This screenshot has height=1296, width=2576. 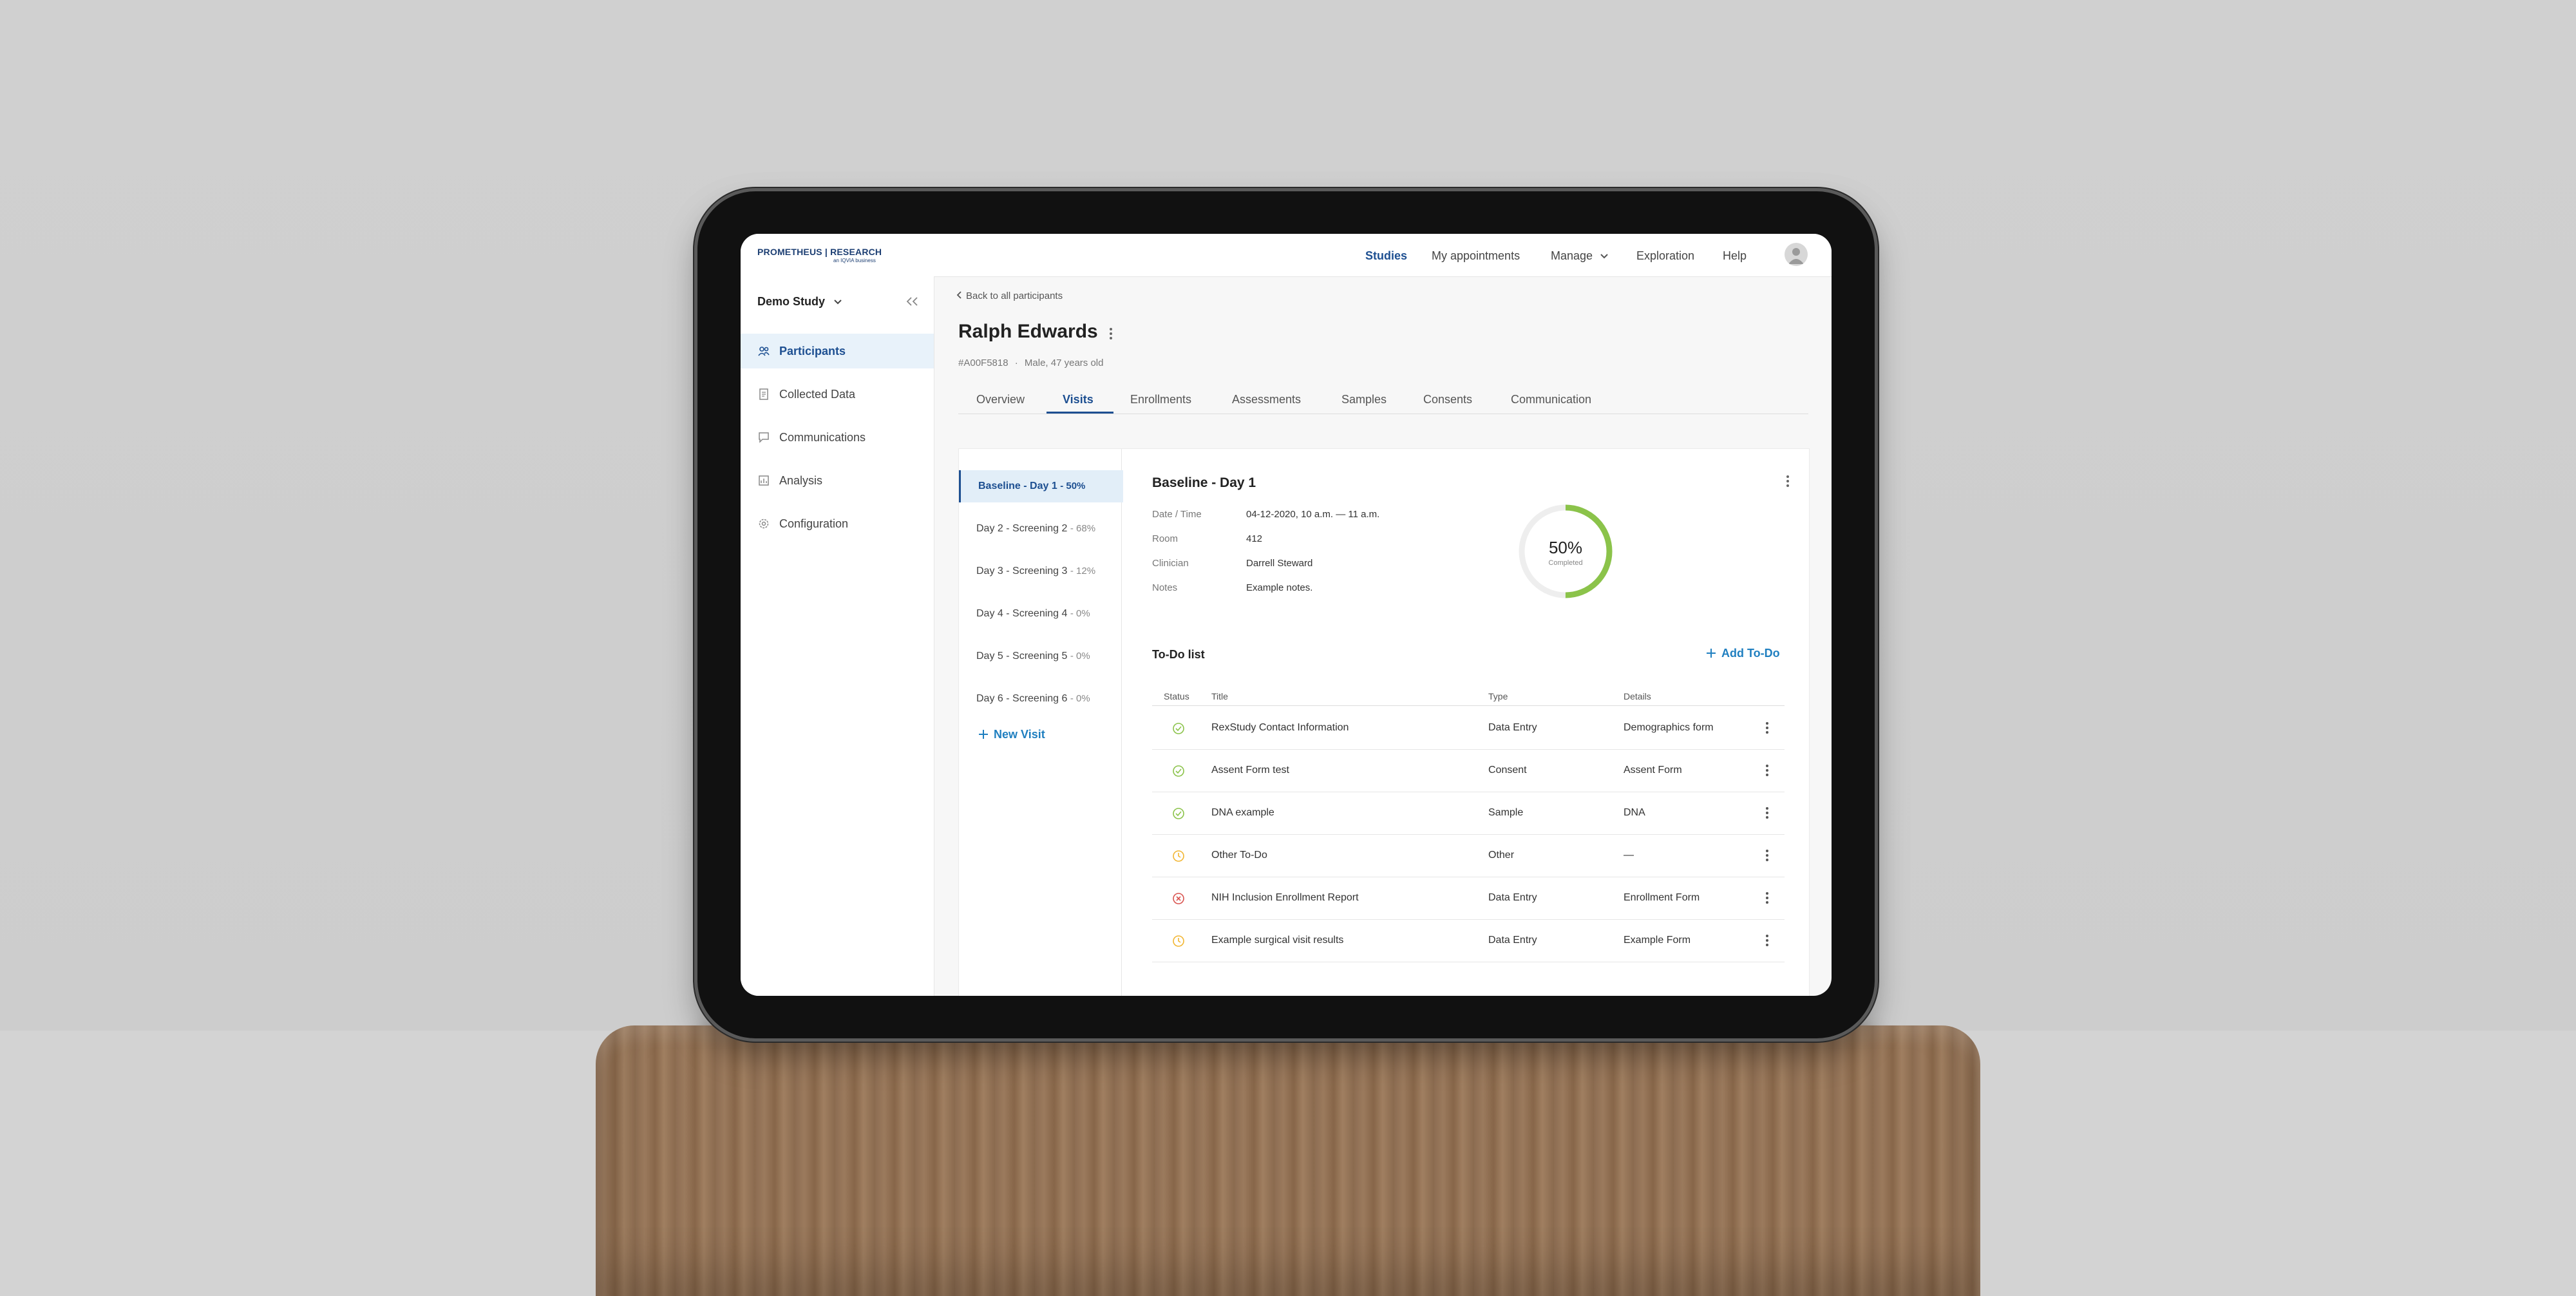 I want to click on field-label: Notes, so click(x=1165, y=587).